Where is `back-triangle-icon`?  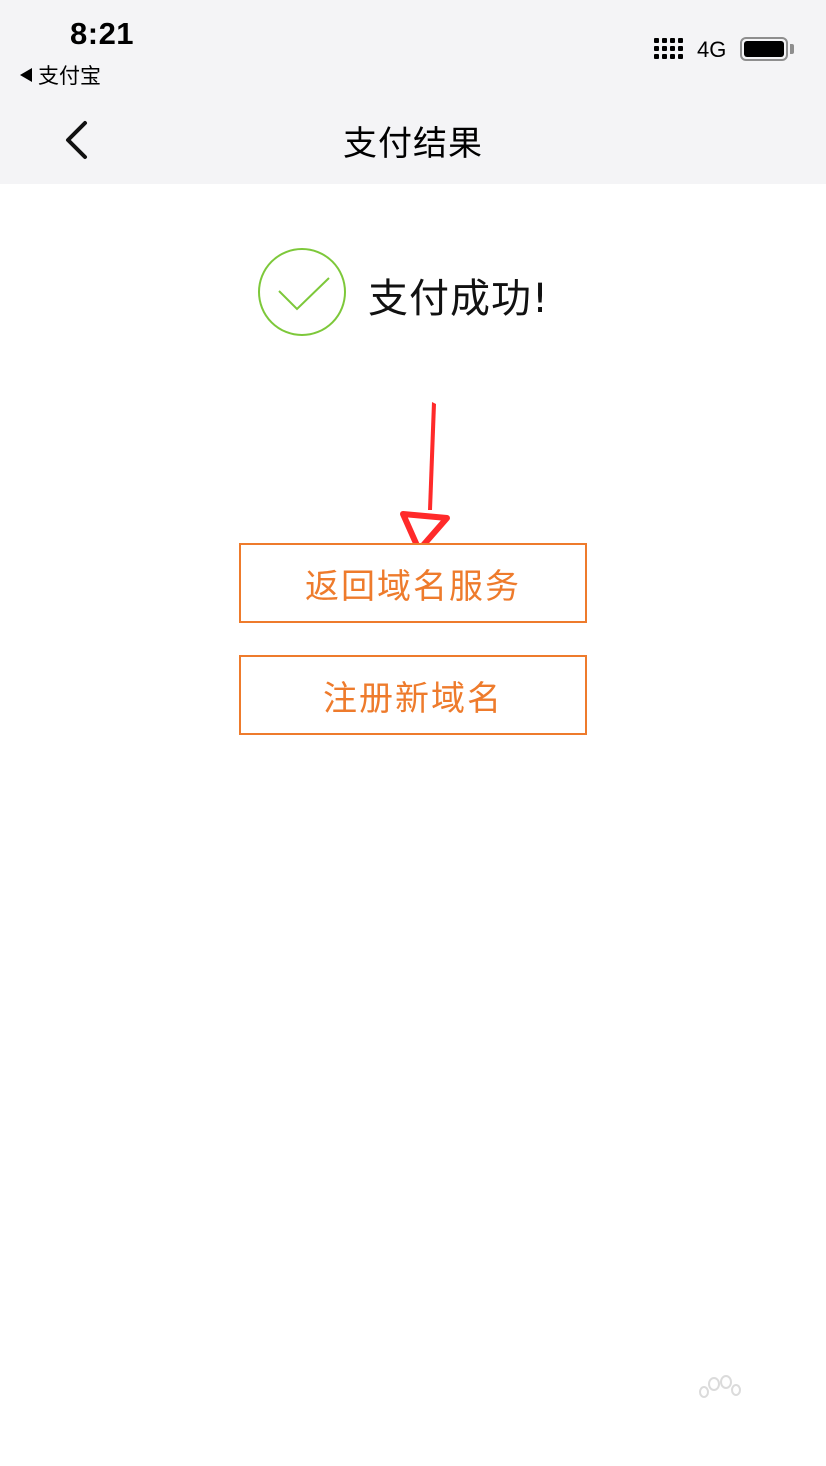
back-triangle-icon is located at coordinates (26, 75).